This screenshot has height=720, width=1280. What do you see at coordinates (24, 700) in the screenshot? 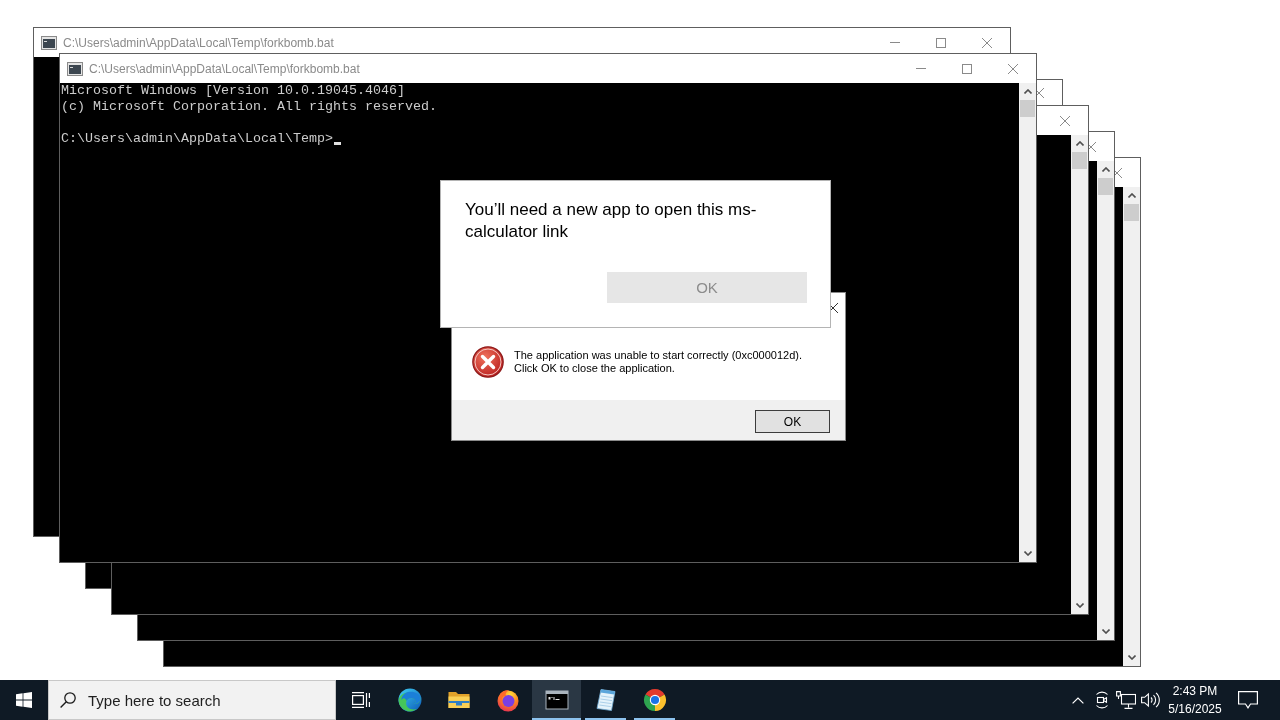
I see `windows-logo-icon` at bounding box center [24, 700].